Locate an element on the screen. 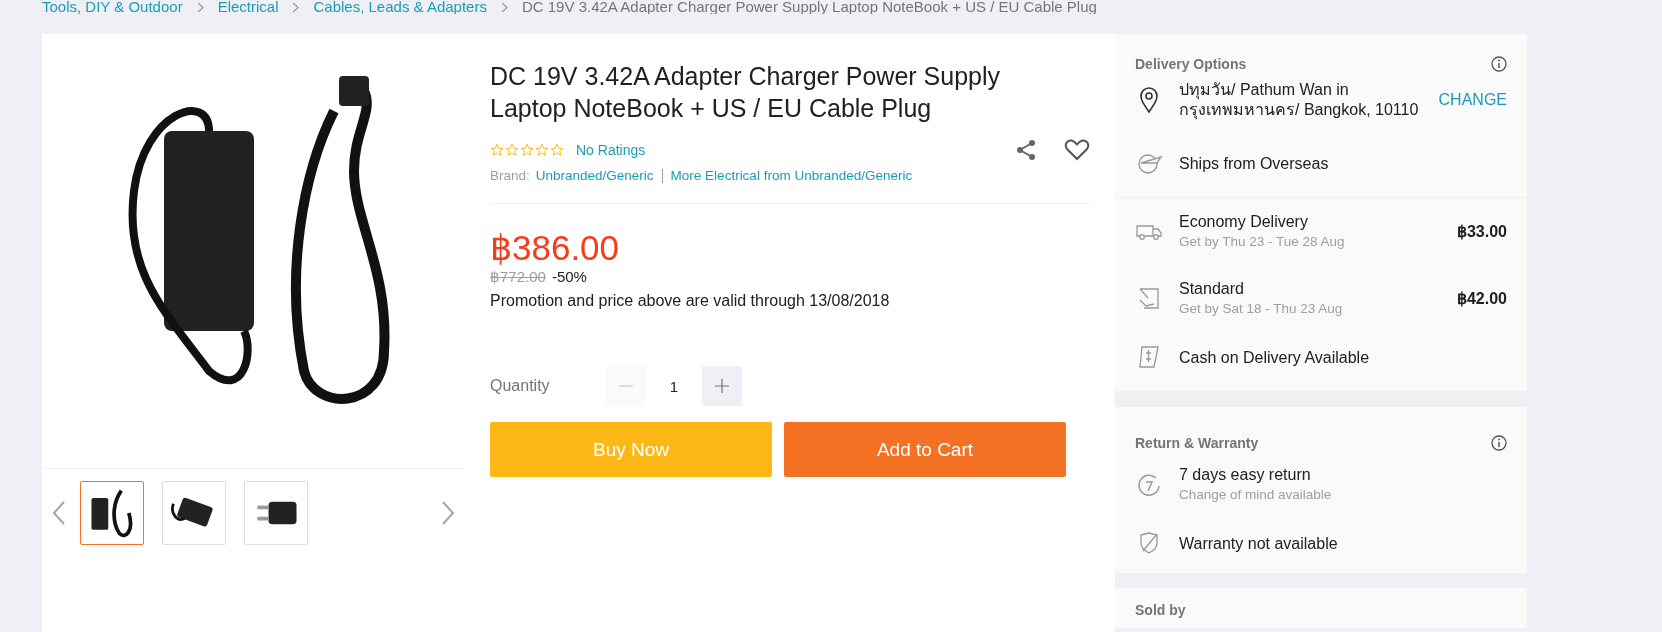  brand-label: Brand: is located at coordinates (510, 175).